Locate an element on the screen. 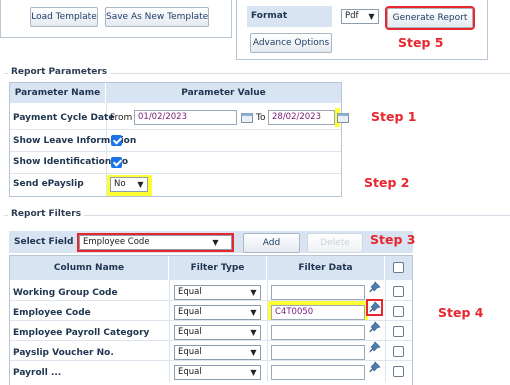  header-filter-type: Filter Type is located at coordinates (218, 268).